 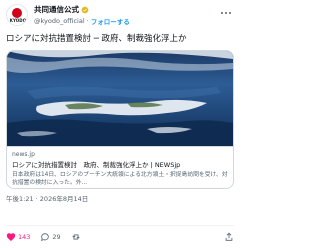 I want to click on repost-icon, so click(x=76, y=237).